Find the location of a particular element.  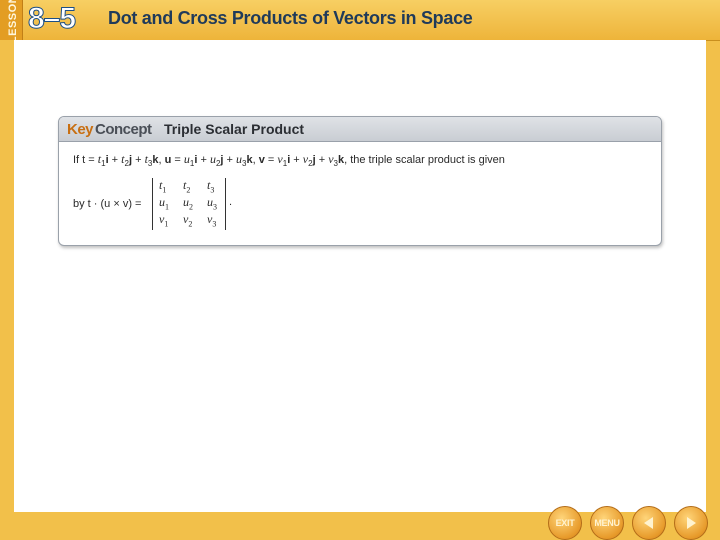

right-arrow-icon is located at coordinates (691, 523).